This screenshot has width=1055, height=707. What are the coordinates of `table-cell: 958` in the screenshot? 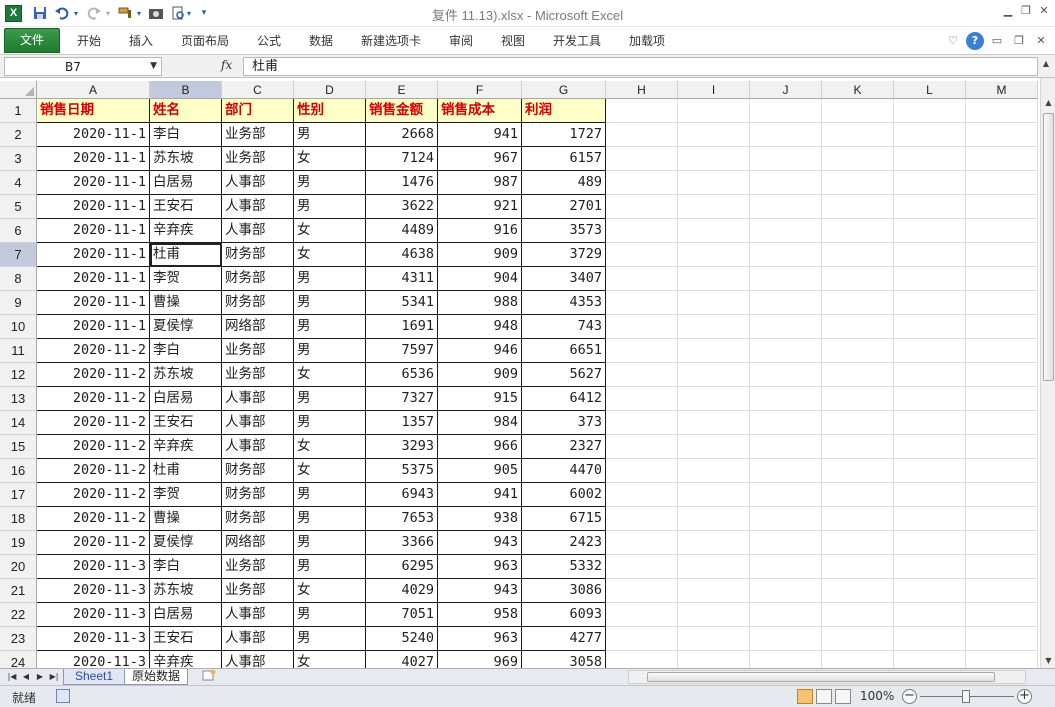 It's located at (480, 615).